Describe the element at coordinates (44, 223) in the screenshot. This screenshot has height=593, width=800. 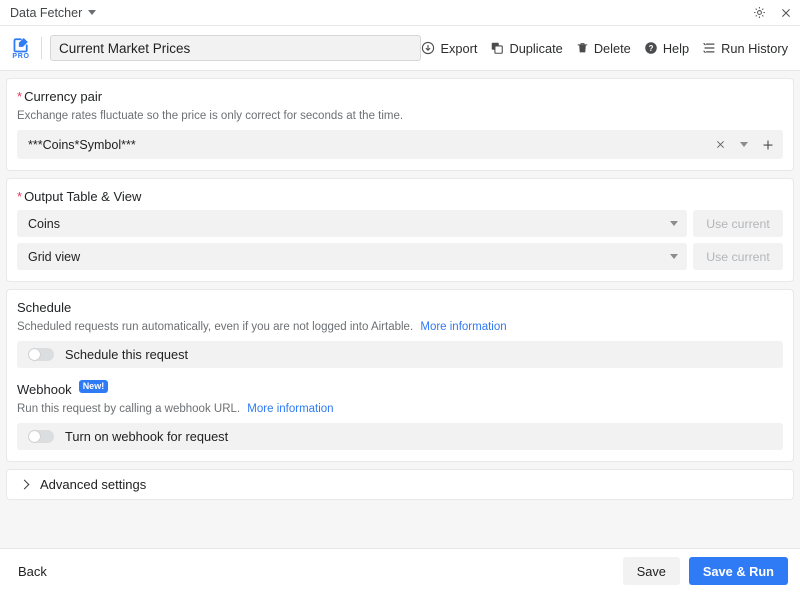
I see `output-table-value: Coins` at that location.